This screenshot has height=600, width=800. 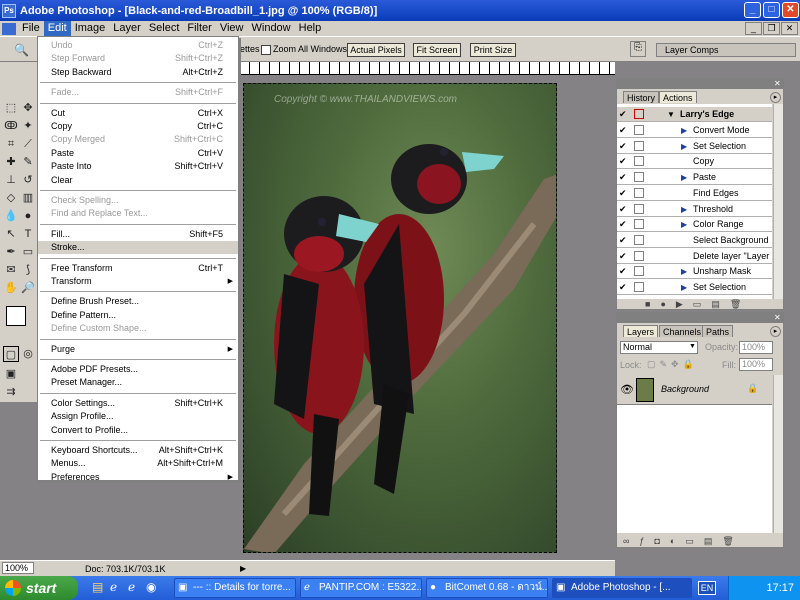 What do you see at coordinates (11, 392) in the screenshot?
I see `jump-to-imageready-icon: ⇉` at bounding box center [11, 392].